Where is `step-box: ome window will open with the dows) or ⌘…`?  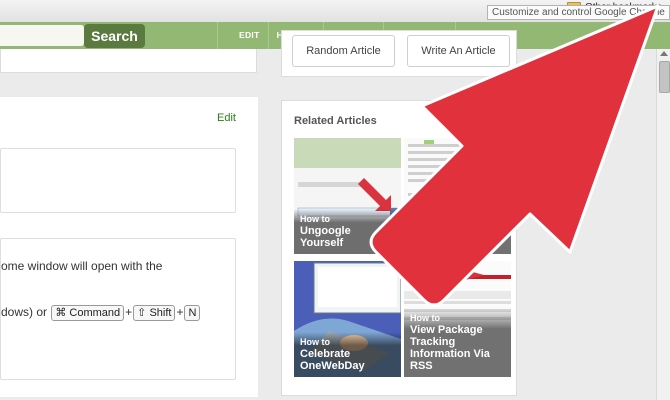 step-box: ome window will open with the dows) or ⌘… is located at coordinates (118, 309).